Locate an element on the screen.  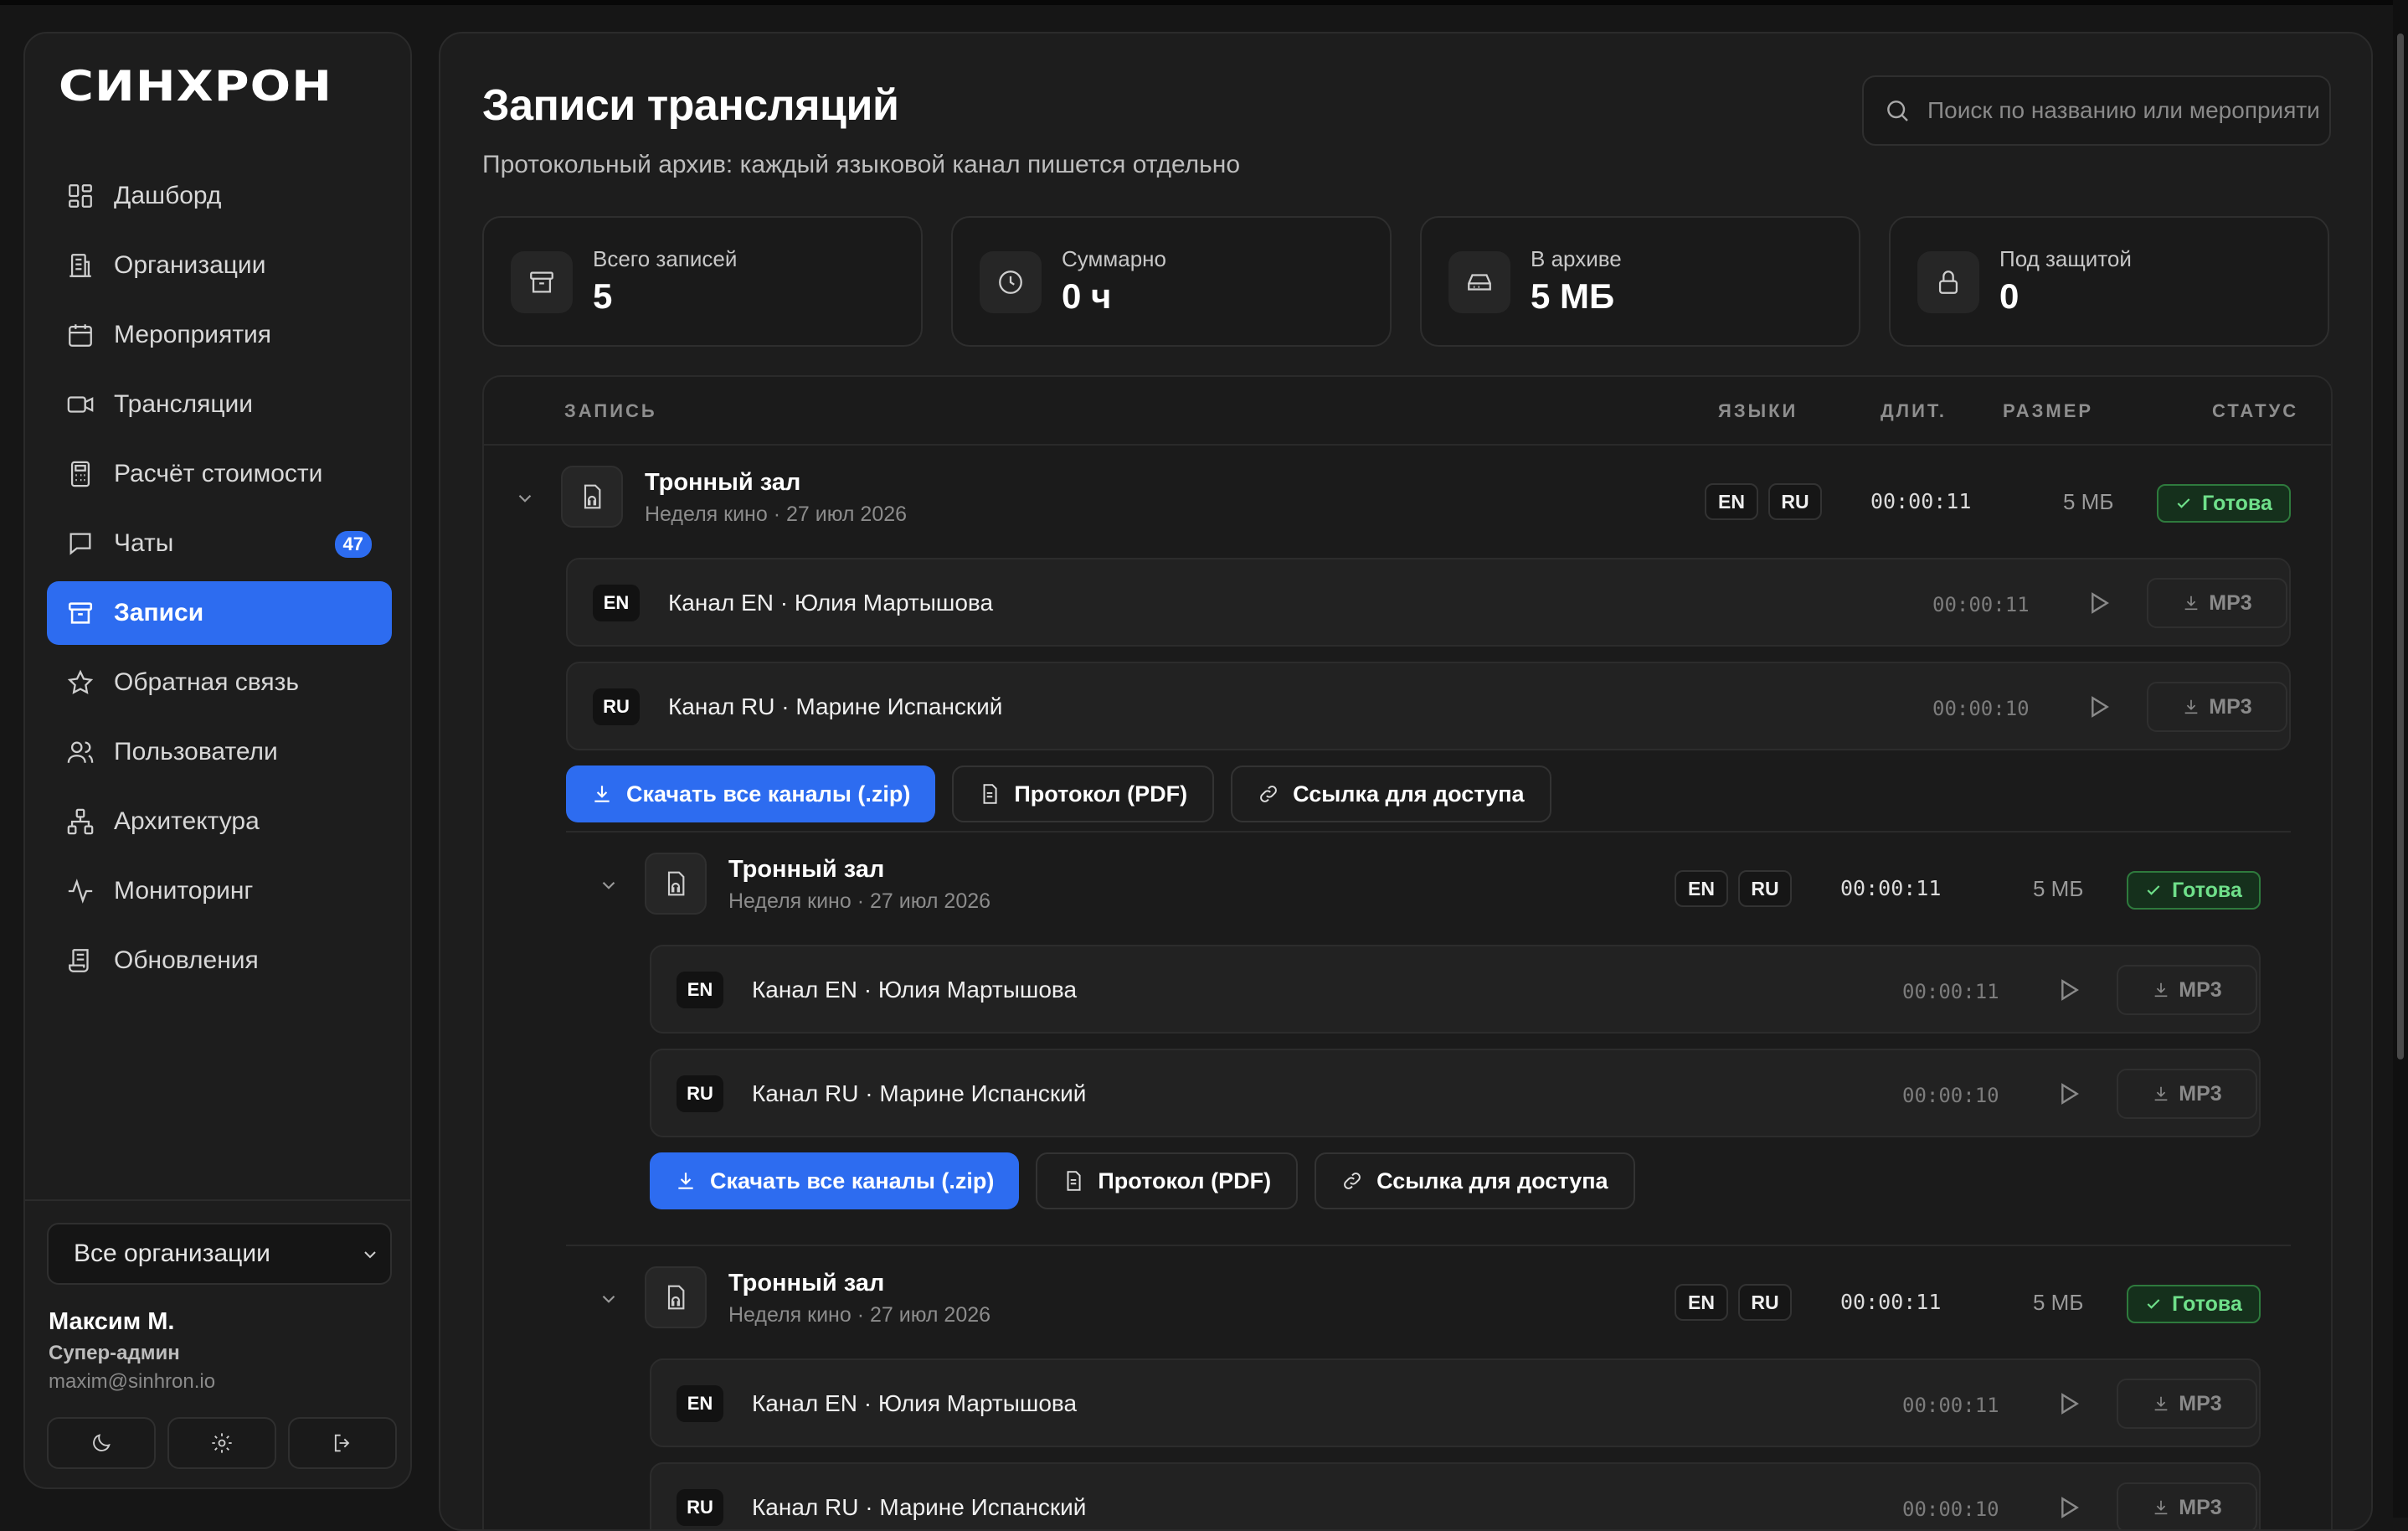
app-logo: СИНХРОН is located at coordinates (196, 86).